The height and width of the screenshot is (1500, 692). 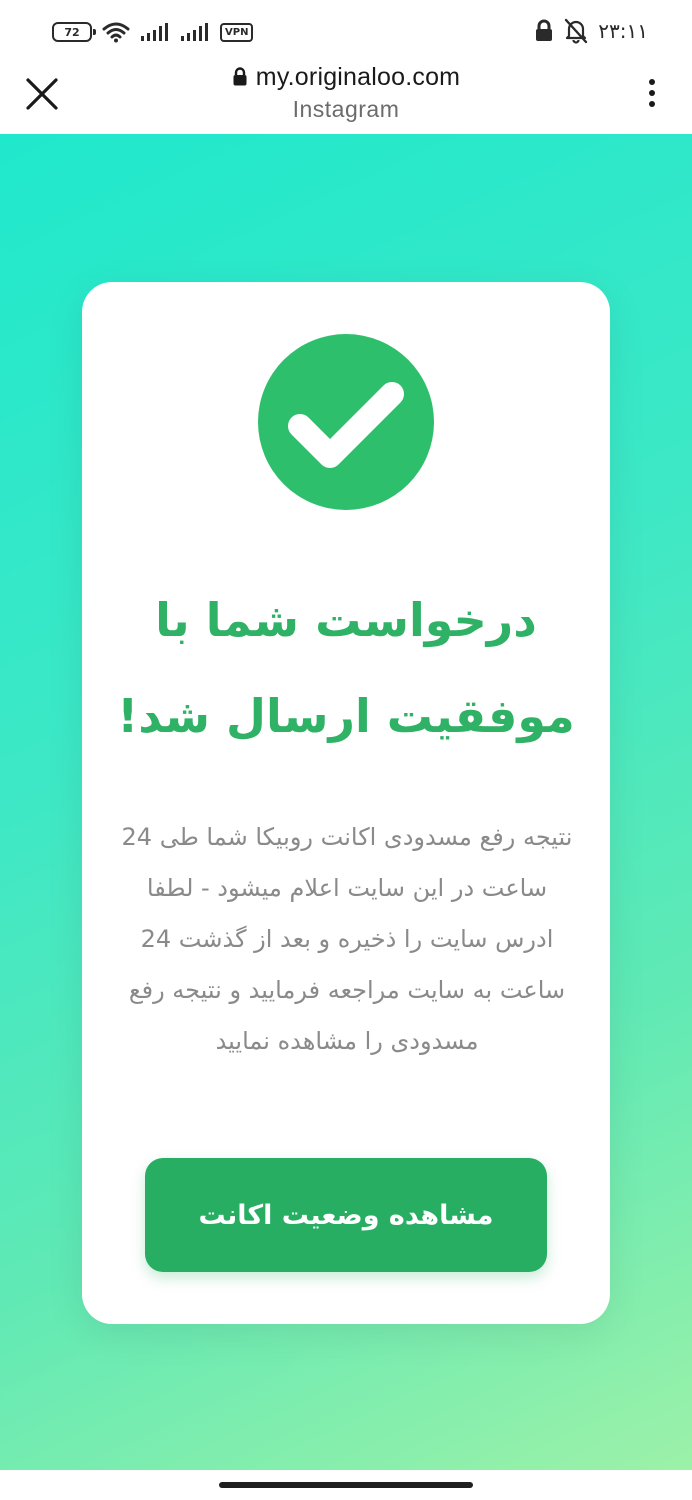 What do you see at coordinates (346, 109) in the screenshot?
I see `page-site-name: Instagram` at bounding box center [346, 109].